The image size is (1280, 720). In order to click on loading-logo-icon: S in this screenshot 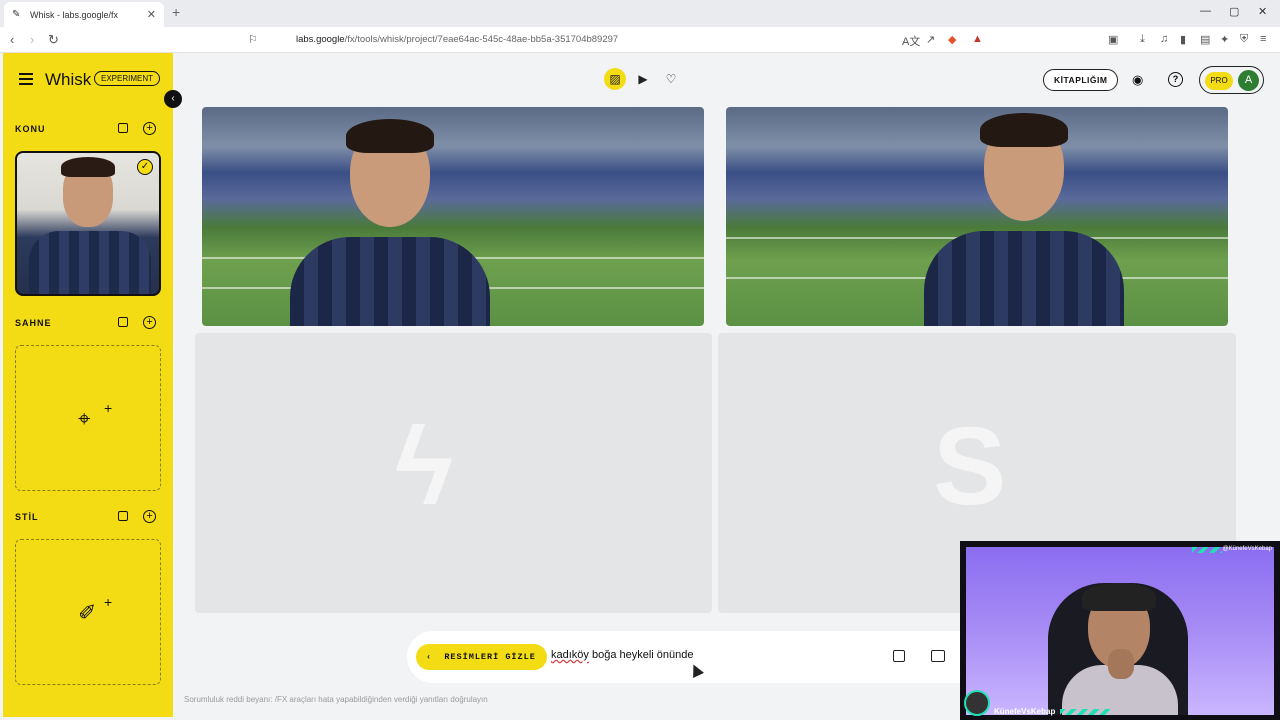, I will do `click(970, 466)`.